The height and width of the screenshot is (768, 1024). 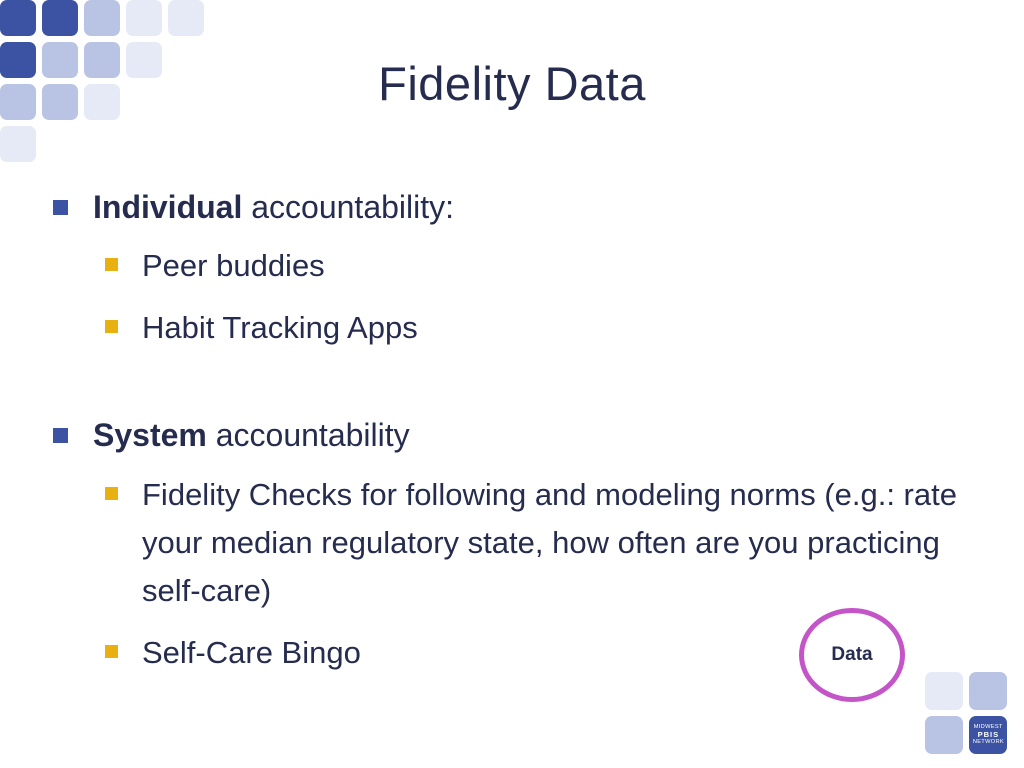 I want to click on bullet-level1-1: System accountability, so click(x=513, y=435).